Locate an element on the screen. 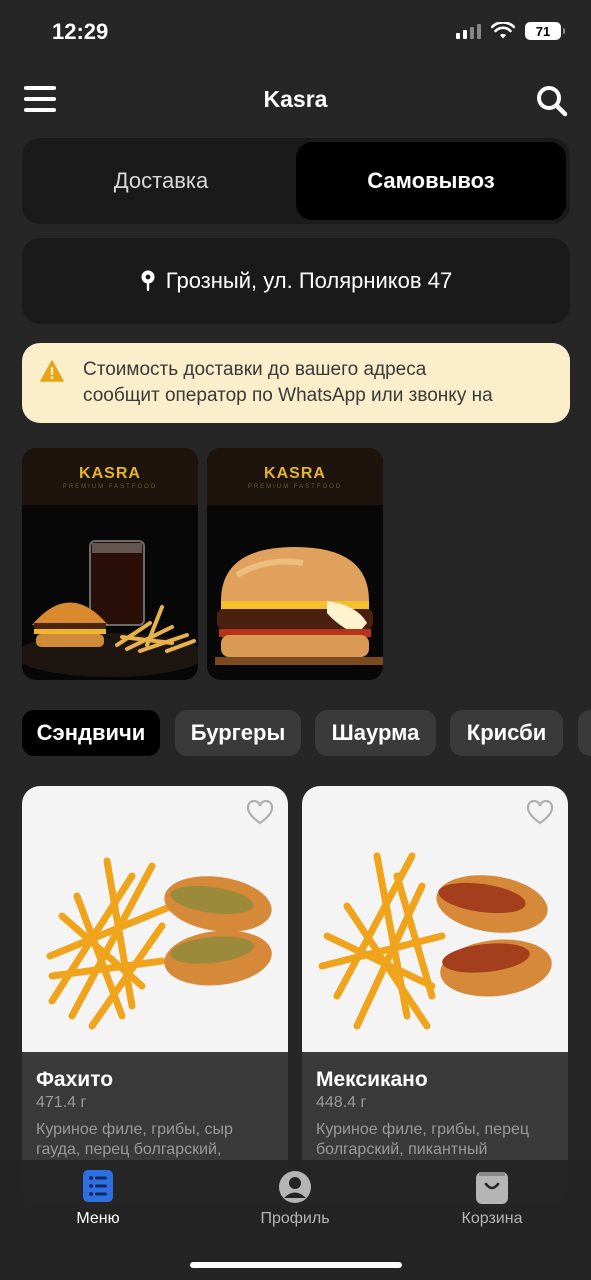  tab-profile: Профиль is located at coordinates (295, 1200).